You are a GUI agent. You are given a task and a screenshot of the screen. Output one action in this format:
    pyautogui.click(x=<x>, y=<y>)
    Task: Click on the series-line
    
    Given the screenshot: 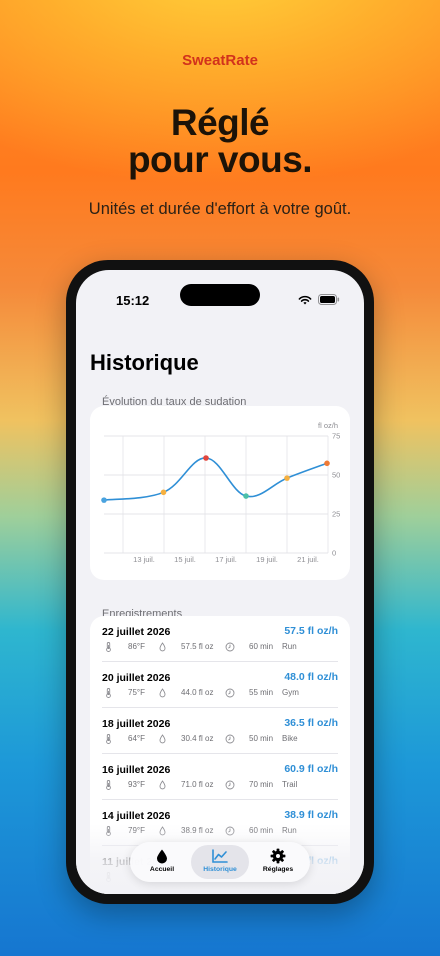 What is the action you would take?
    pyautogui.click(x=215, y=479)
    